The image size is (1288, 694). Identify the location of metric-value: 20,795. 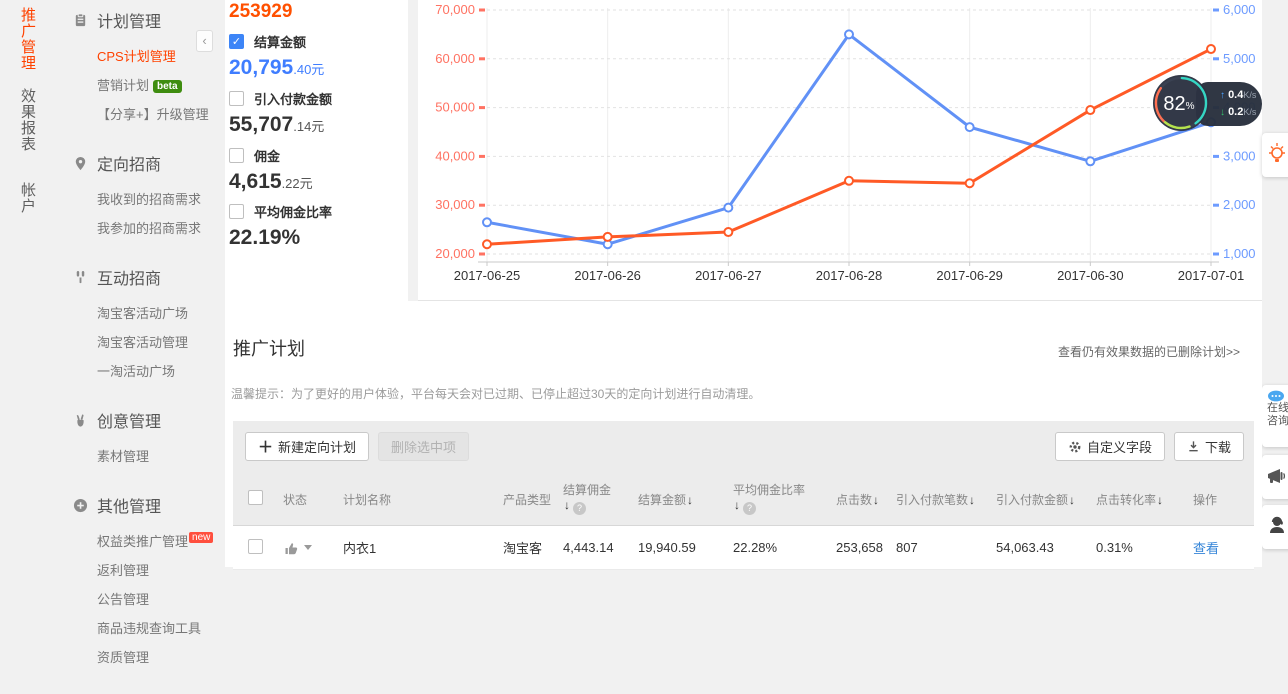
(261, 67).